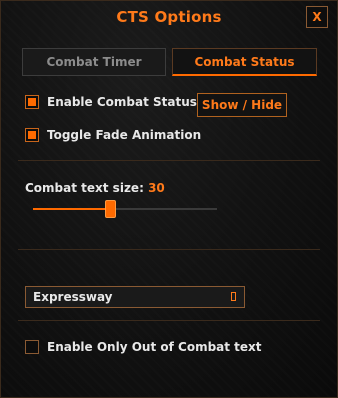  What do you see at coordinates (169, 17) in the screenshot?
I see `window-title: CTS Options` at bounding box center [169, 17].